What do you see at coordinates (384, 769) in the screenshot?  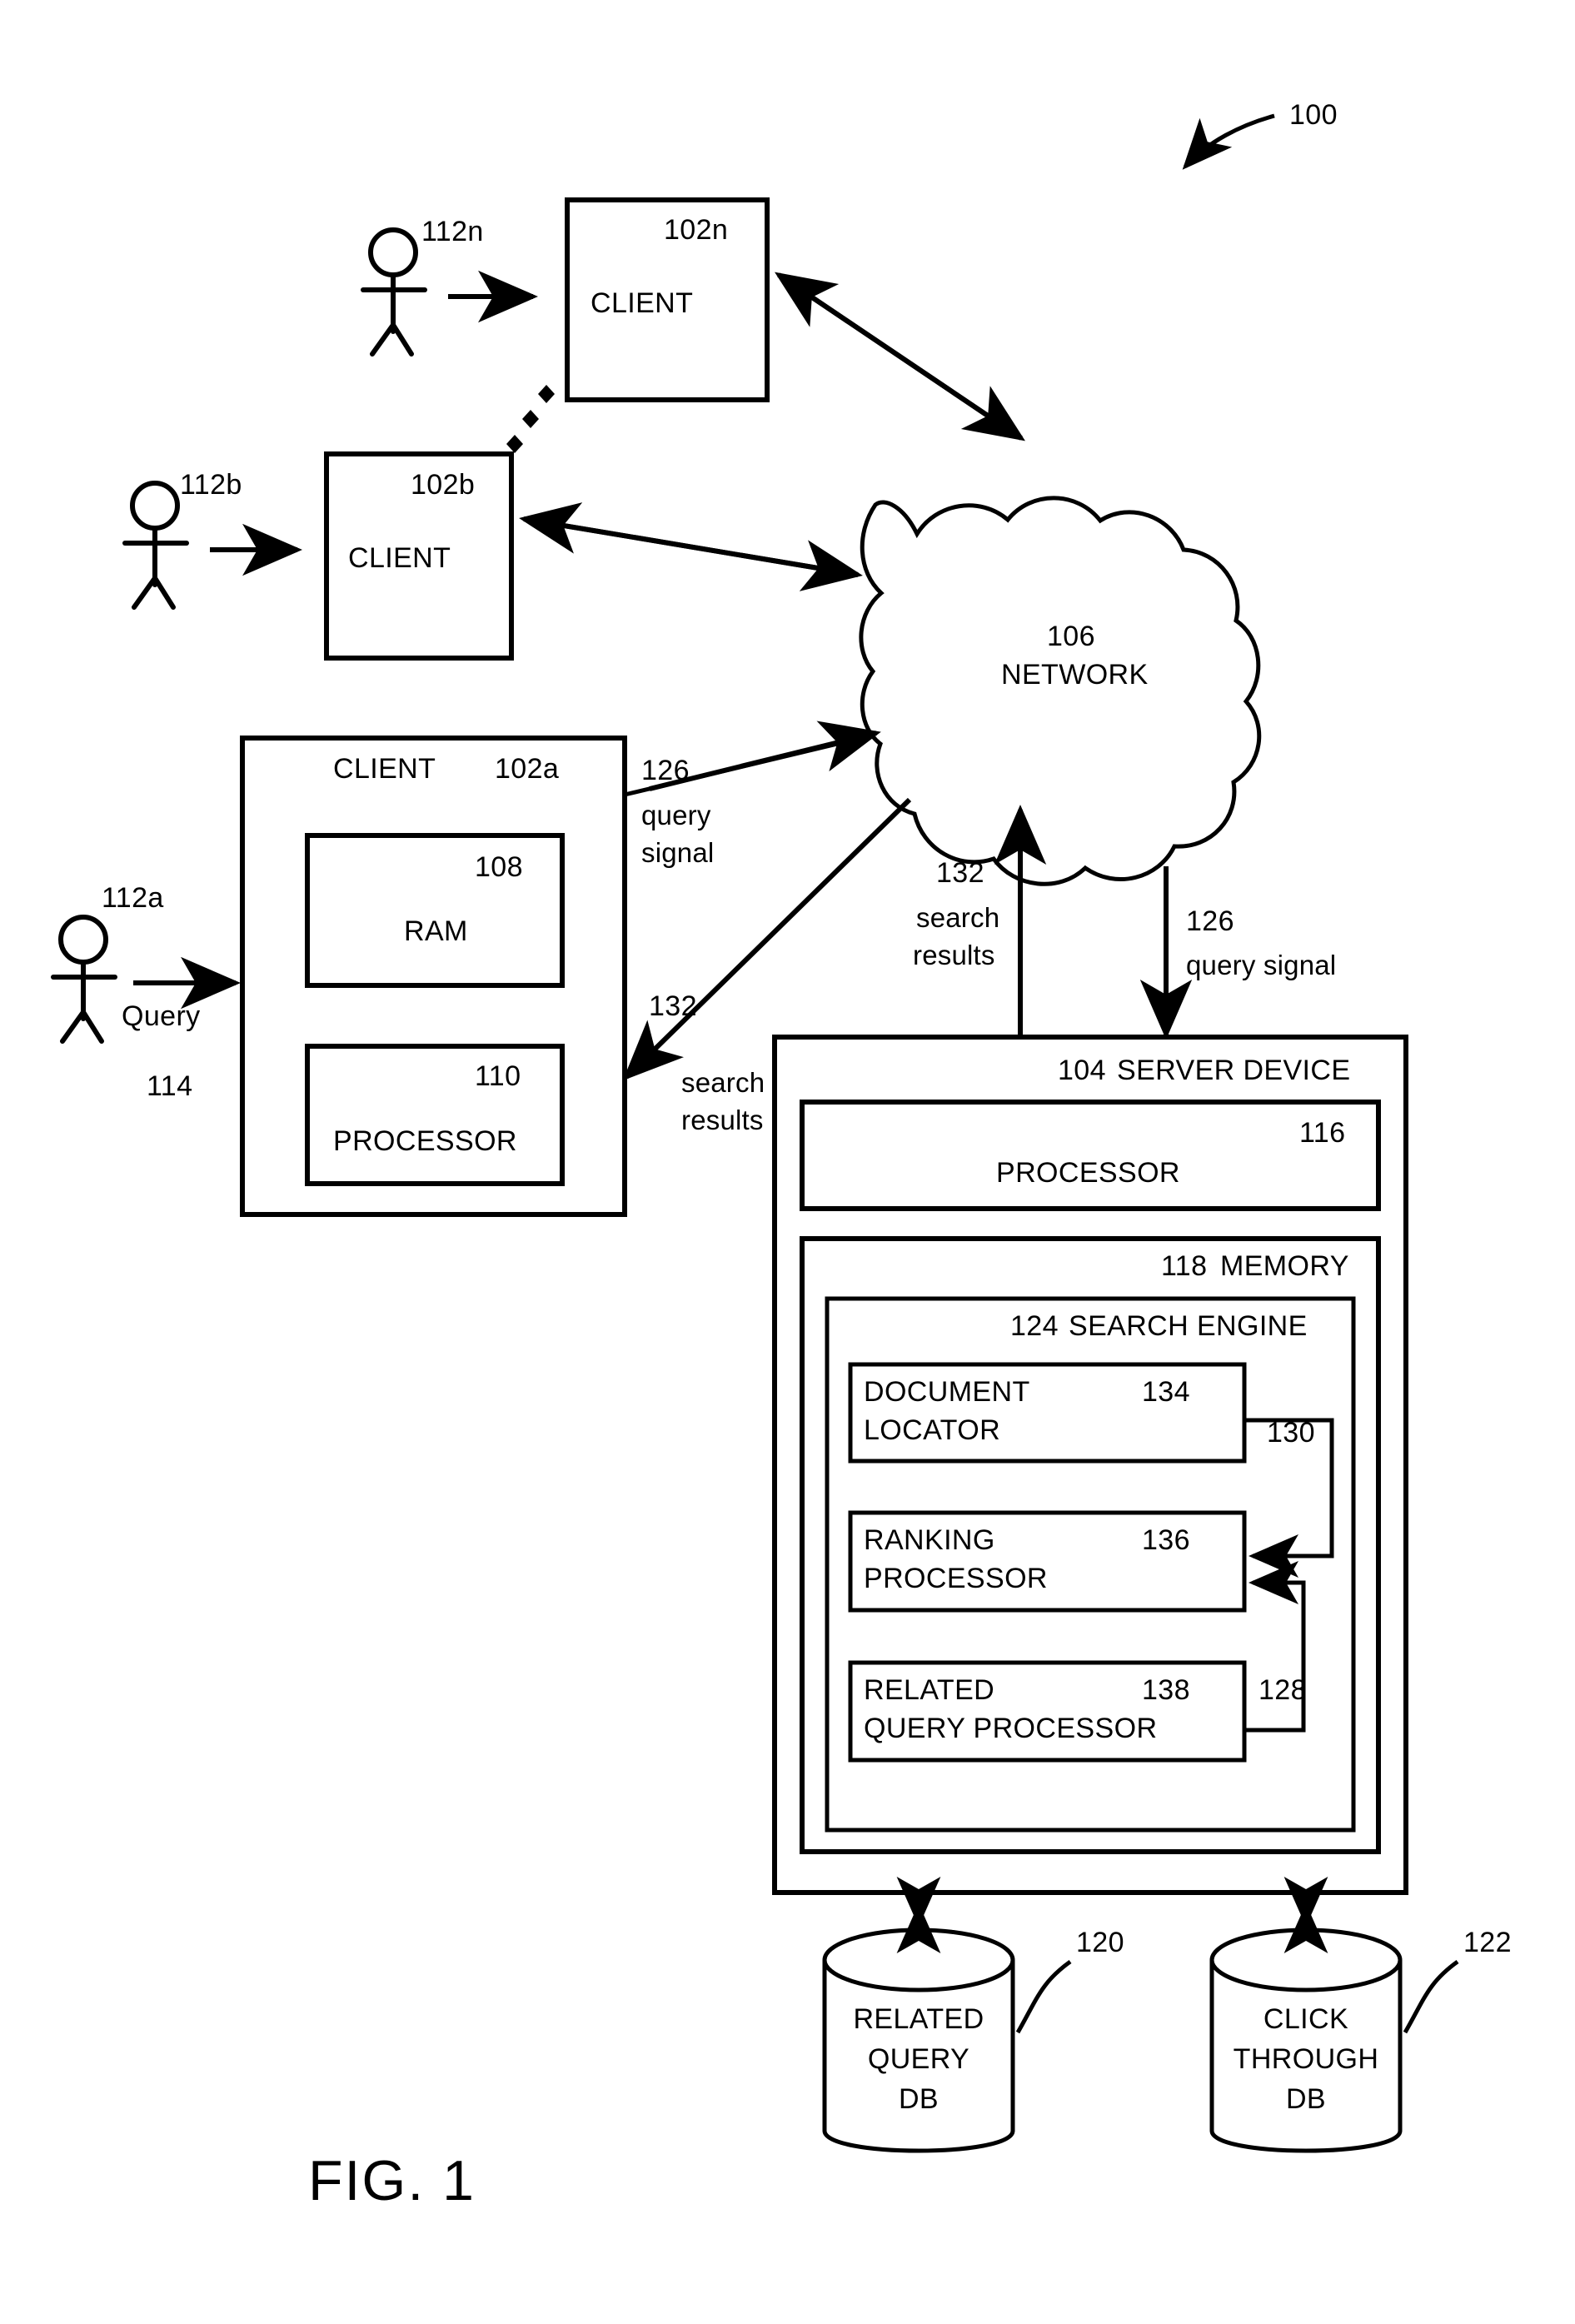 I see `client-102a-title: CLIENT` at bounding box center [384, 769].